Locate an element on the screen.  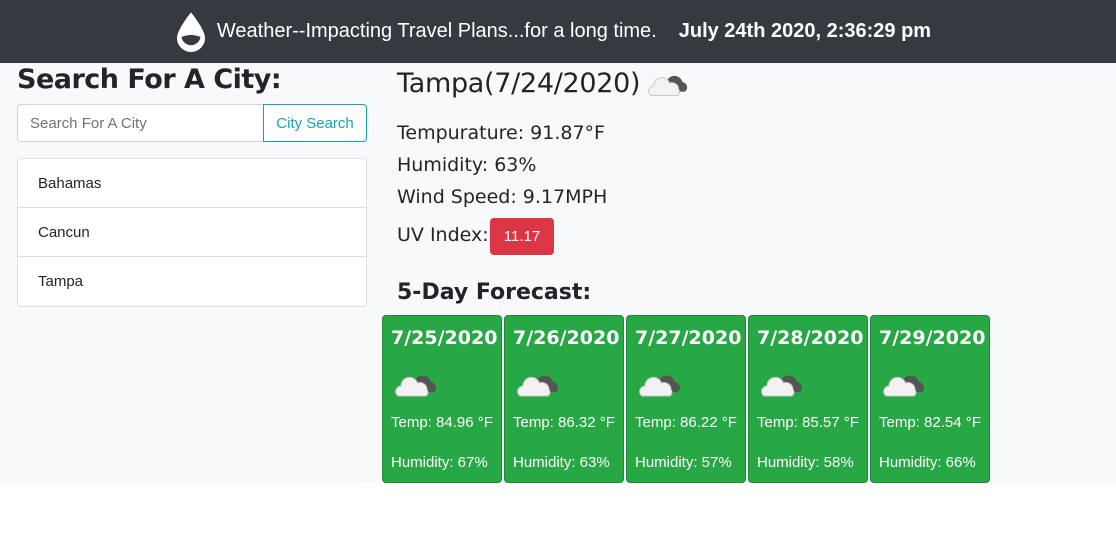
current-temperature: Tempurature: 91.87°F is located at coordinates (501, 133).